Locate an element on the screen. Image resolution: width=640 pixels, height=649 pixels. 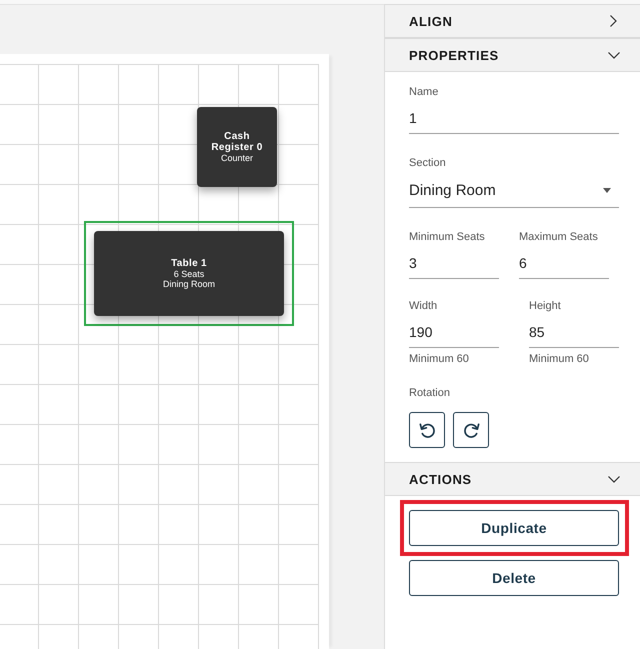
action-button: Duplicate is located at coordinates (514, 528).